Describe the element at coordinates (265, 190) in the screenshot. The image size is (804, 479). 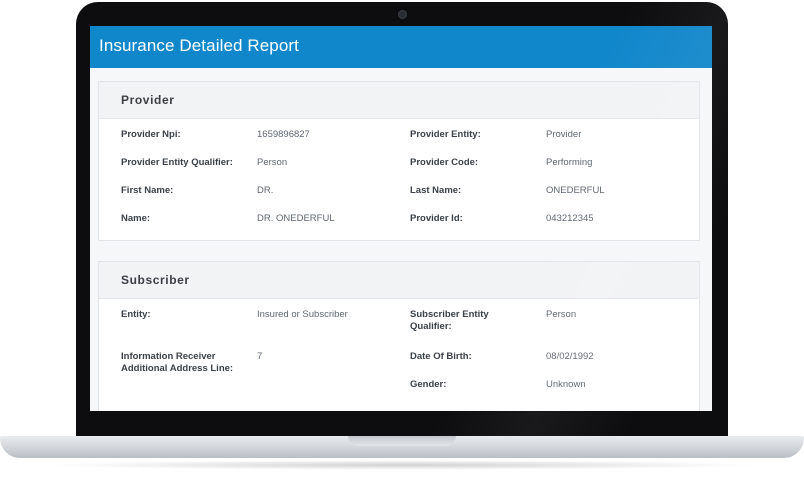
I see `field-value: DR.` at that location.